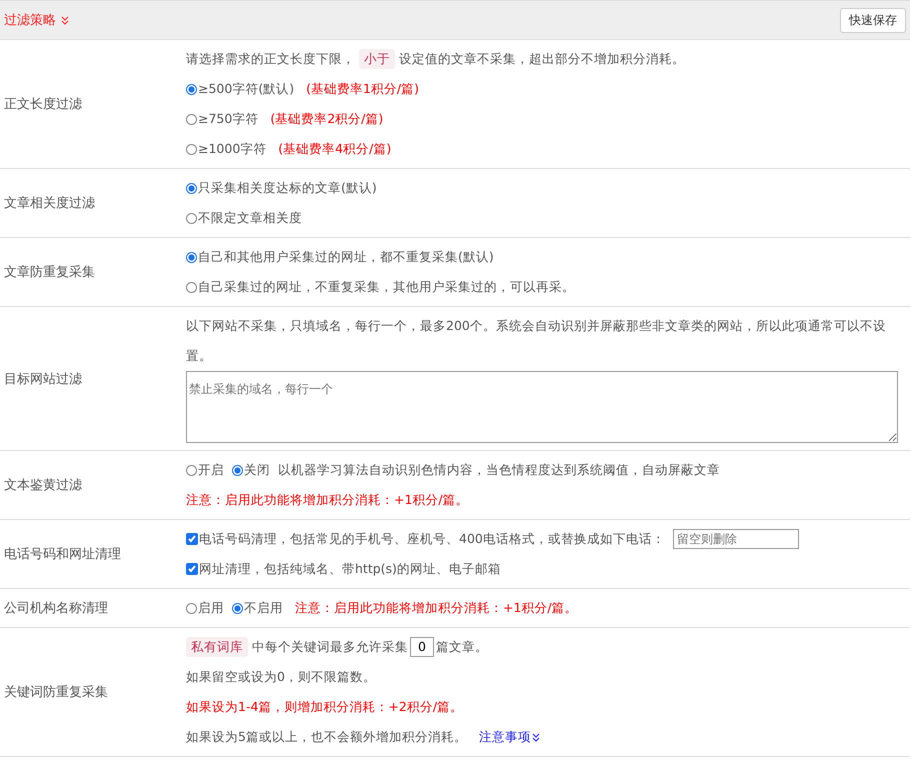 This screenshot has height=768, width=912. Describe the element at coordinates (340, 257) in the screenshot. I see `radio-option: 自己和其他用户采集过的网址，都不重复采集(默认)` at that location.